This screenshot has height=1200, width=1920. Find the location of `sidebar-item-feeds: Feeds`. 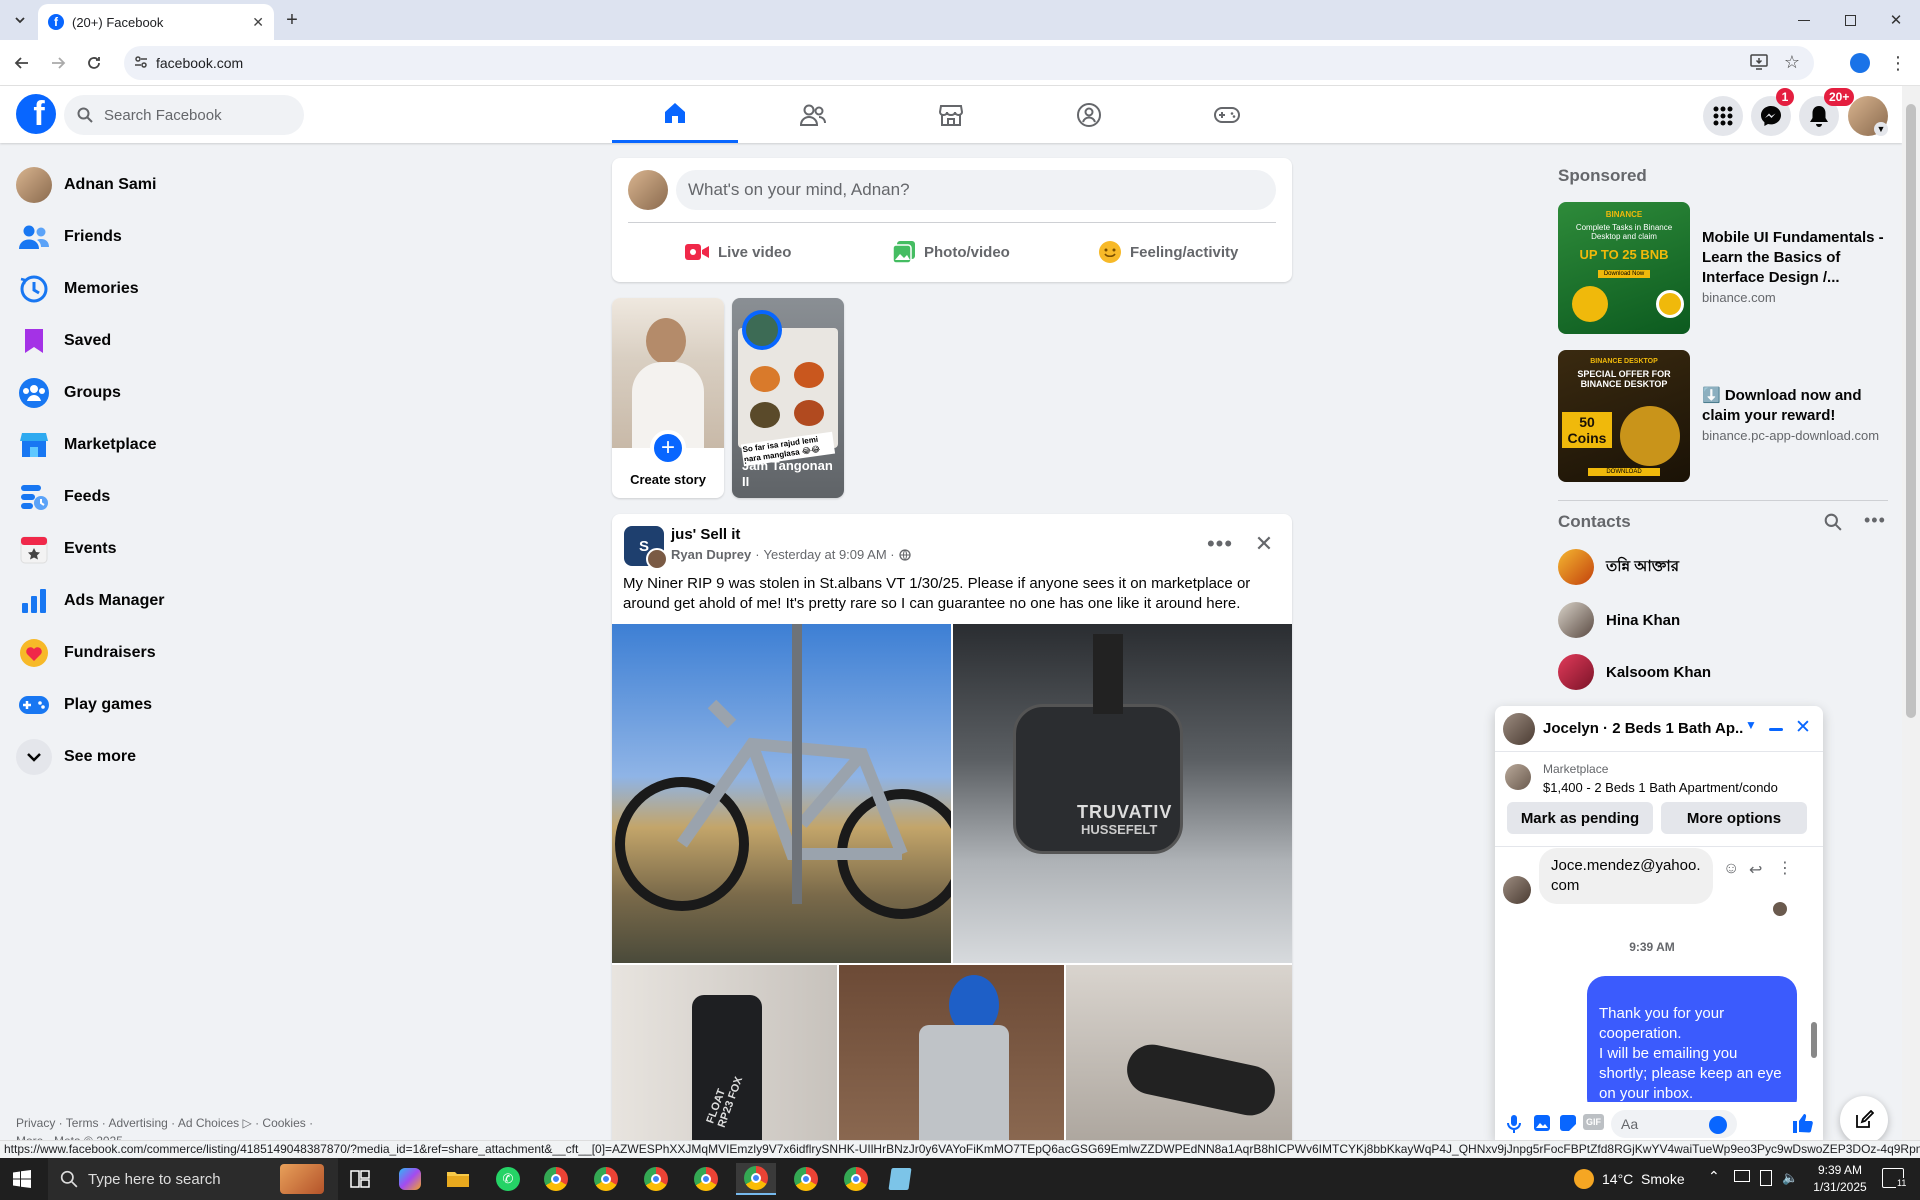

sidebar-item-feeds: Feeds is located at coordinates (166, 497).